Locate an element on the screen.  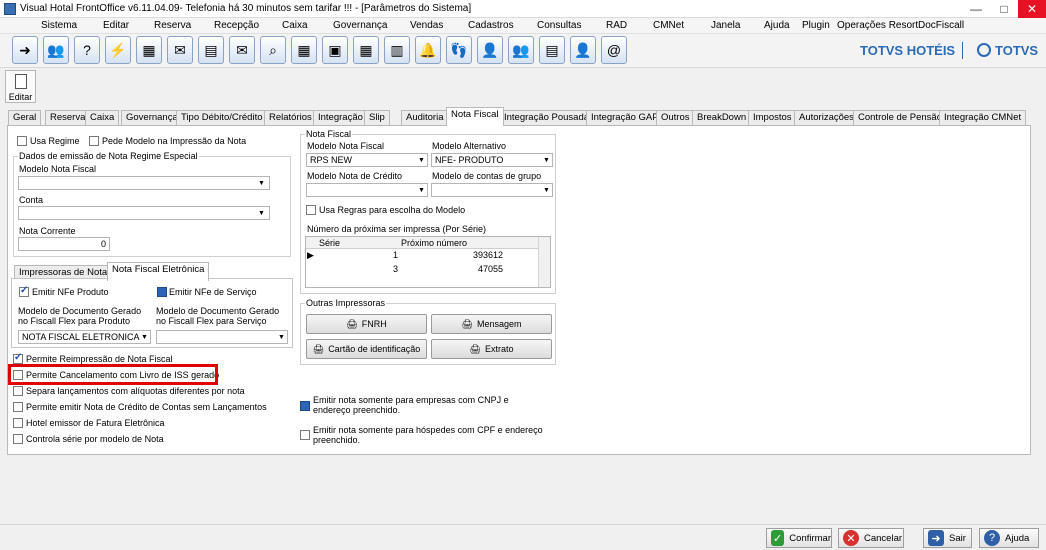
toolbar-button-mail: ✉ is located at coordinates (180, 50).